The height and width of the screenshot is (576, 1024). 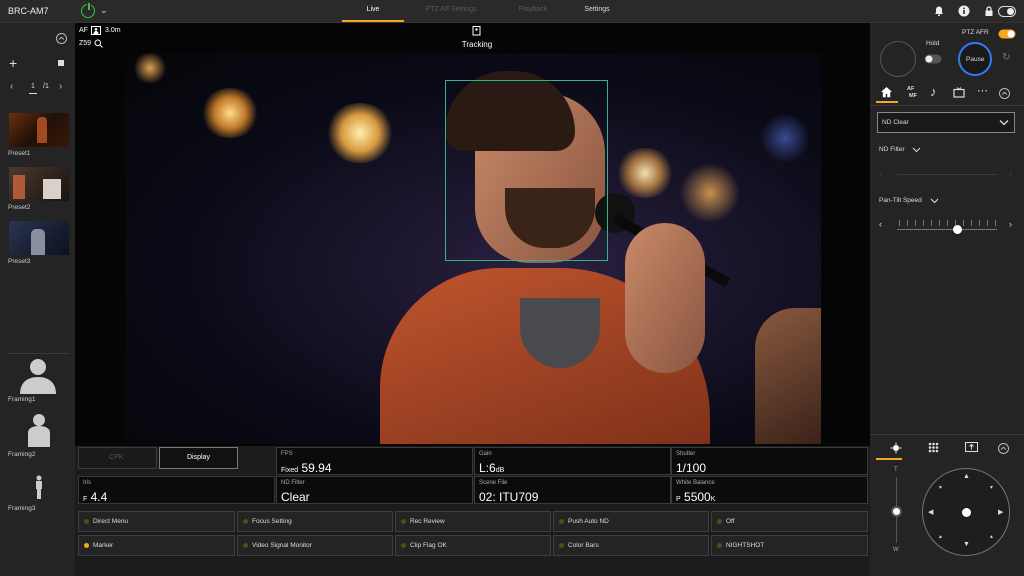 I want to click on tracking-box, so click(x=526, y=170).